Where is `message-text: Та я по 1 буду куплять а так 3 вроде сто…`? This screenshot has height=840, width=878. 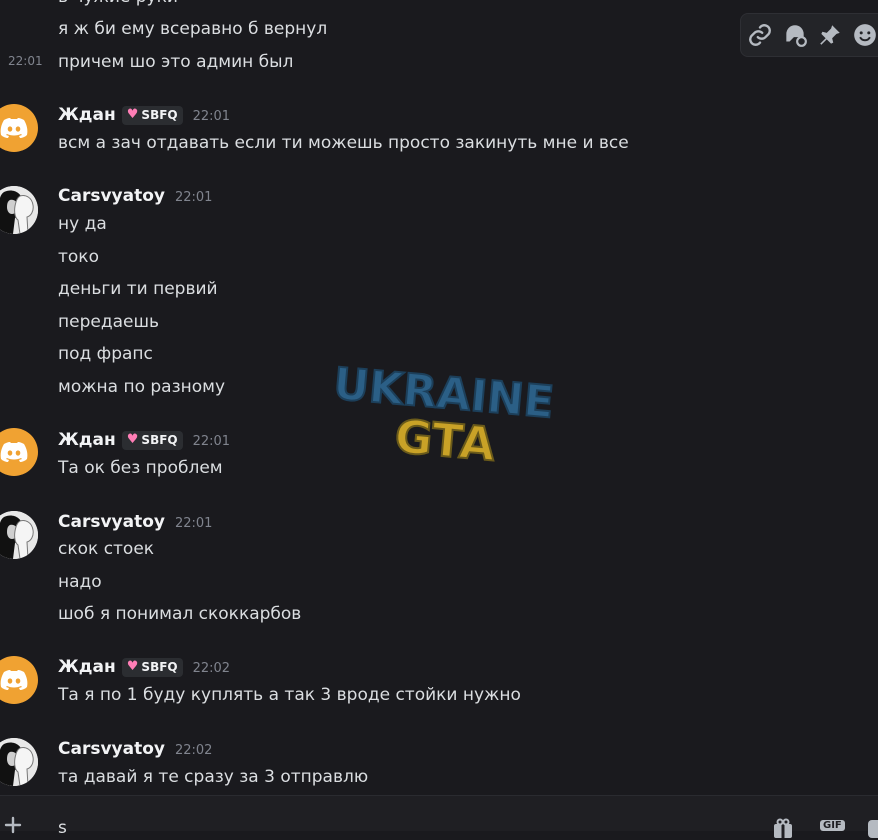 message-text: Та я по 1 буду куплять а так 3 вроде сто… is located at coordinates (289, 695).